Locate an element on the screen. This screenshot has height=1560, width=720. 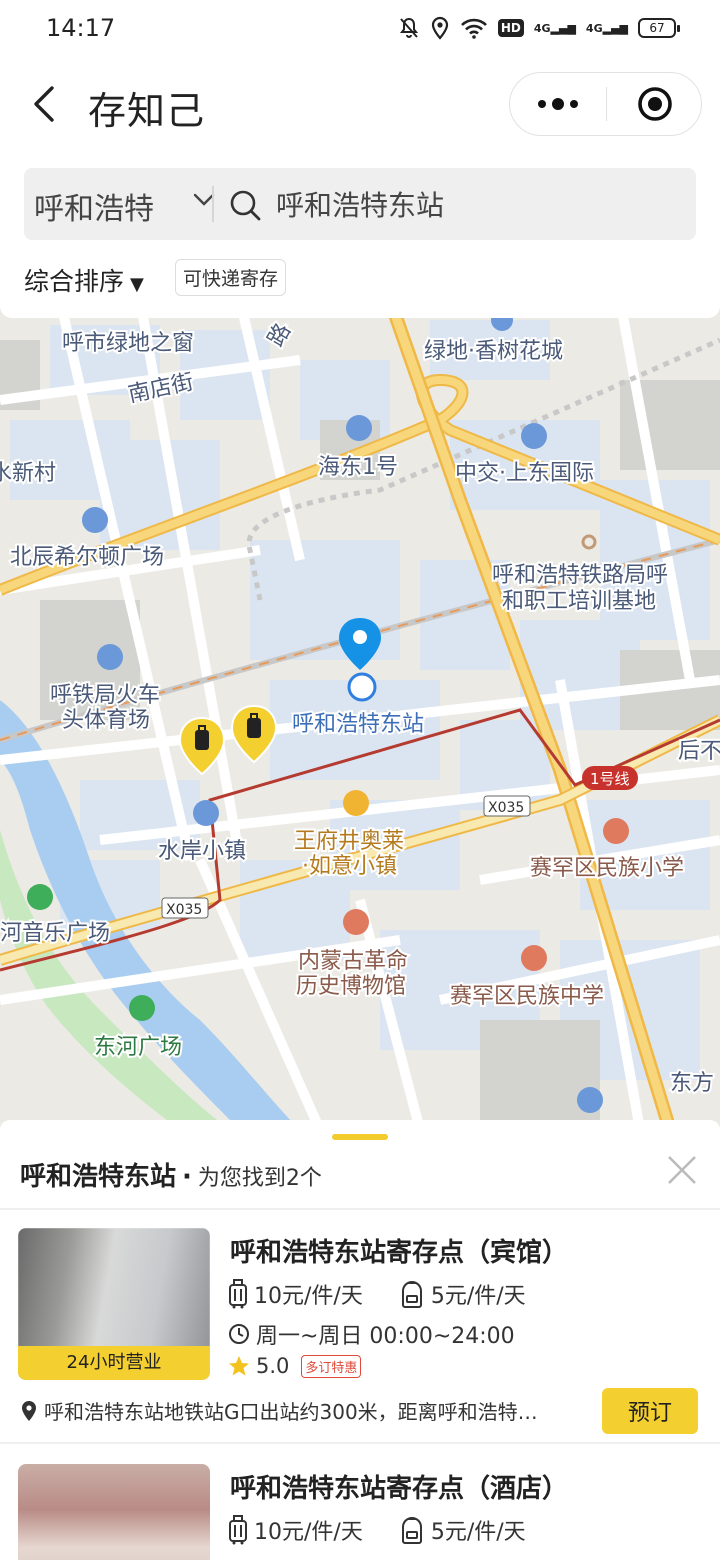
map-label: 呼市绿地之窗 is located at coordinates (128, 343).